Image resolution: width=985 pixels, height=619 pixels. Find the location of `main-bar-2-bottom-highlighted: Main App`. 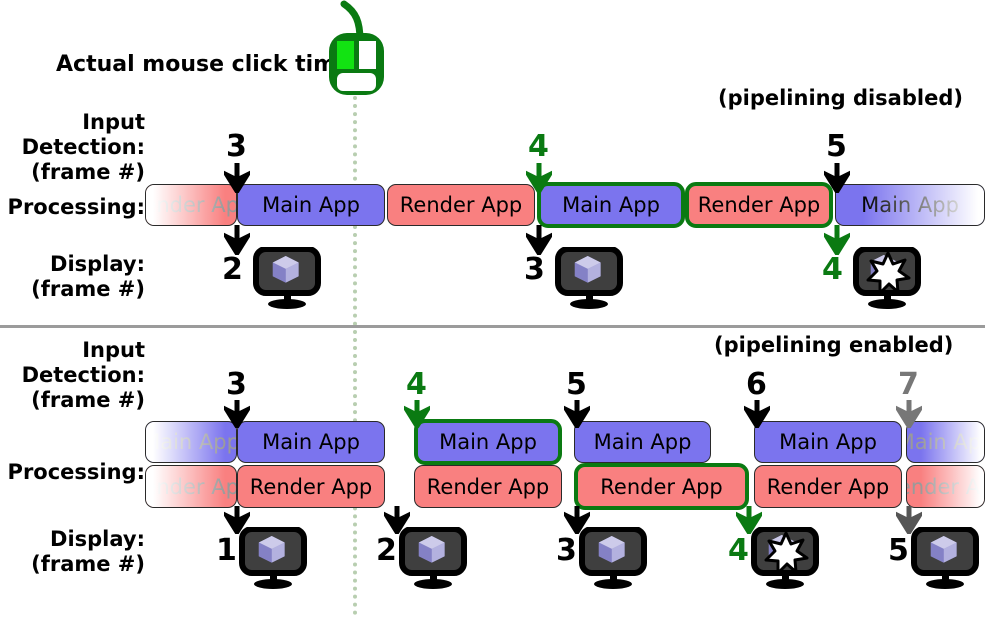

main-bar-2-bottom-highlighted: Main App is located at coordinates (488, 442).